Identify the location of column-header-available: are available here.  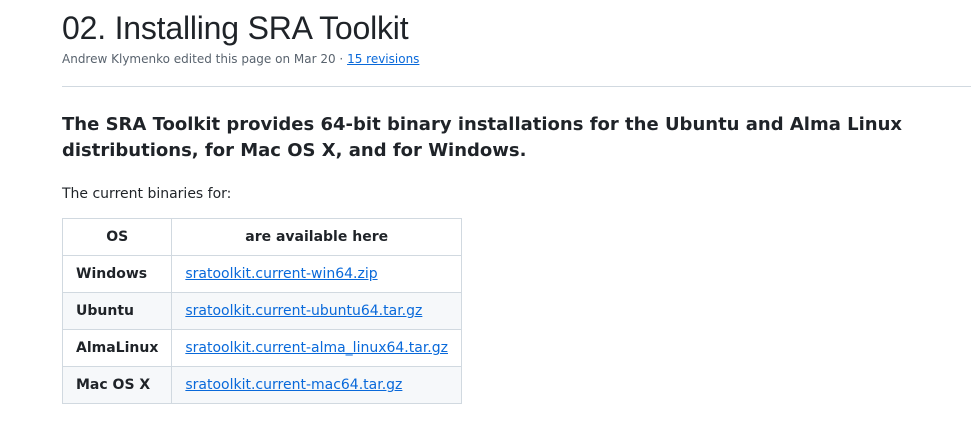
(316, 237).